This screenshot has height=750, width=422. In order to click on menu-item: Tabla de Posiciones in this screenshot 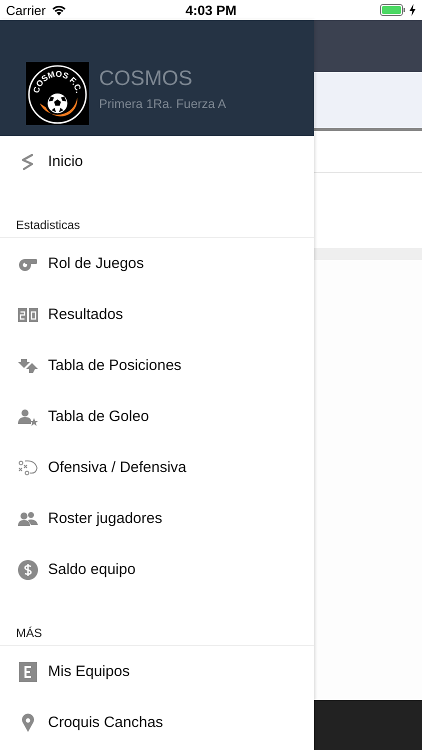, I will do `click(157, 365)`.